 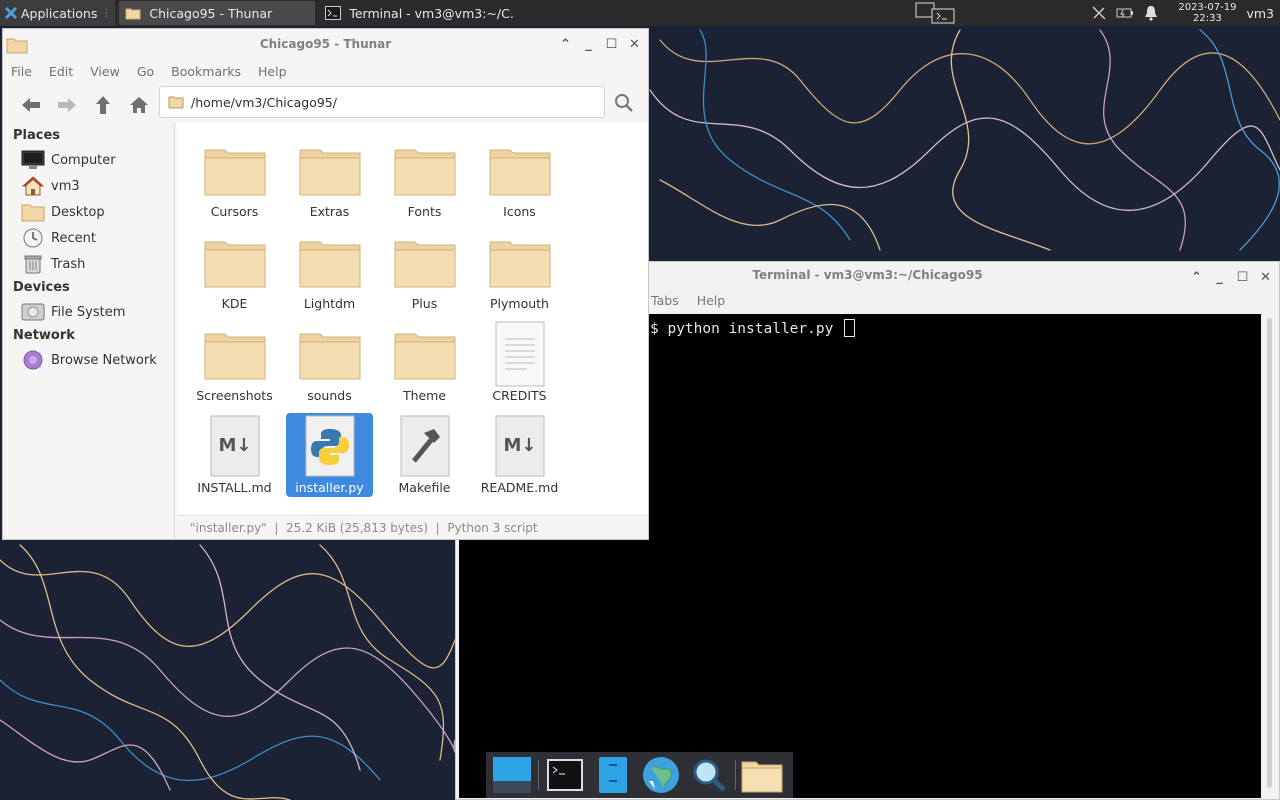 I want to click on menu-tabs: Tabs, so click(x=665, y=300).